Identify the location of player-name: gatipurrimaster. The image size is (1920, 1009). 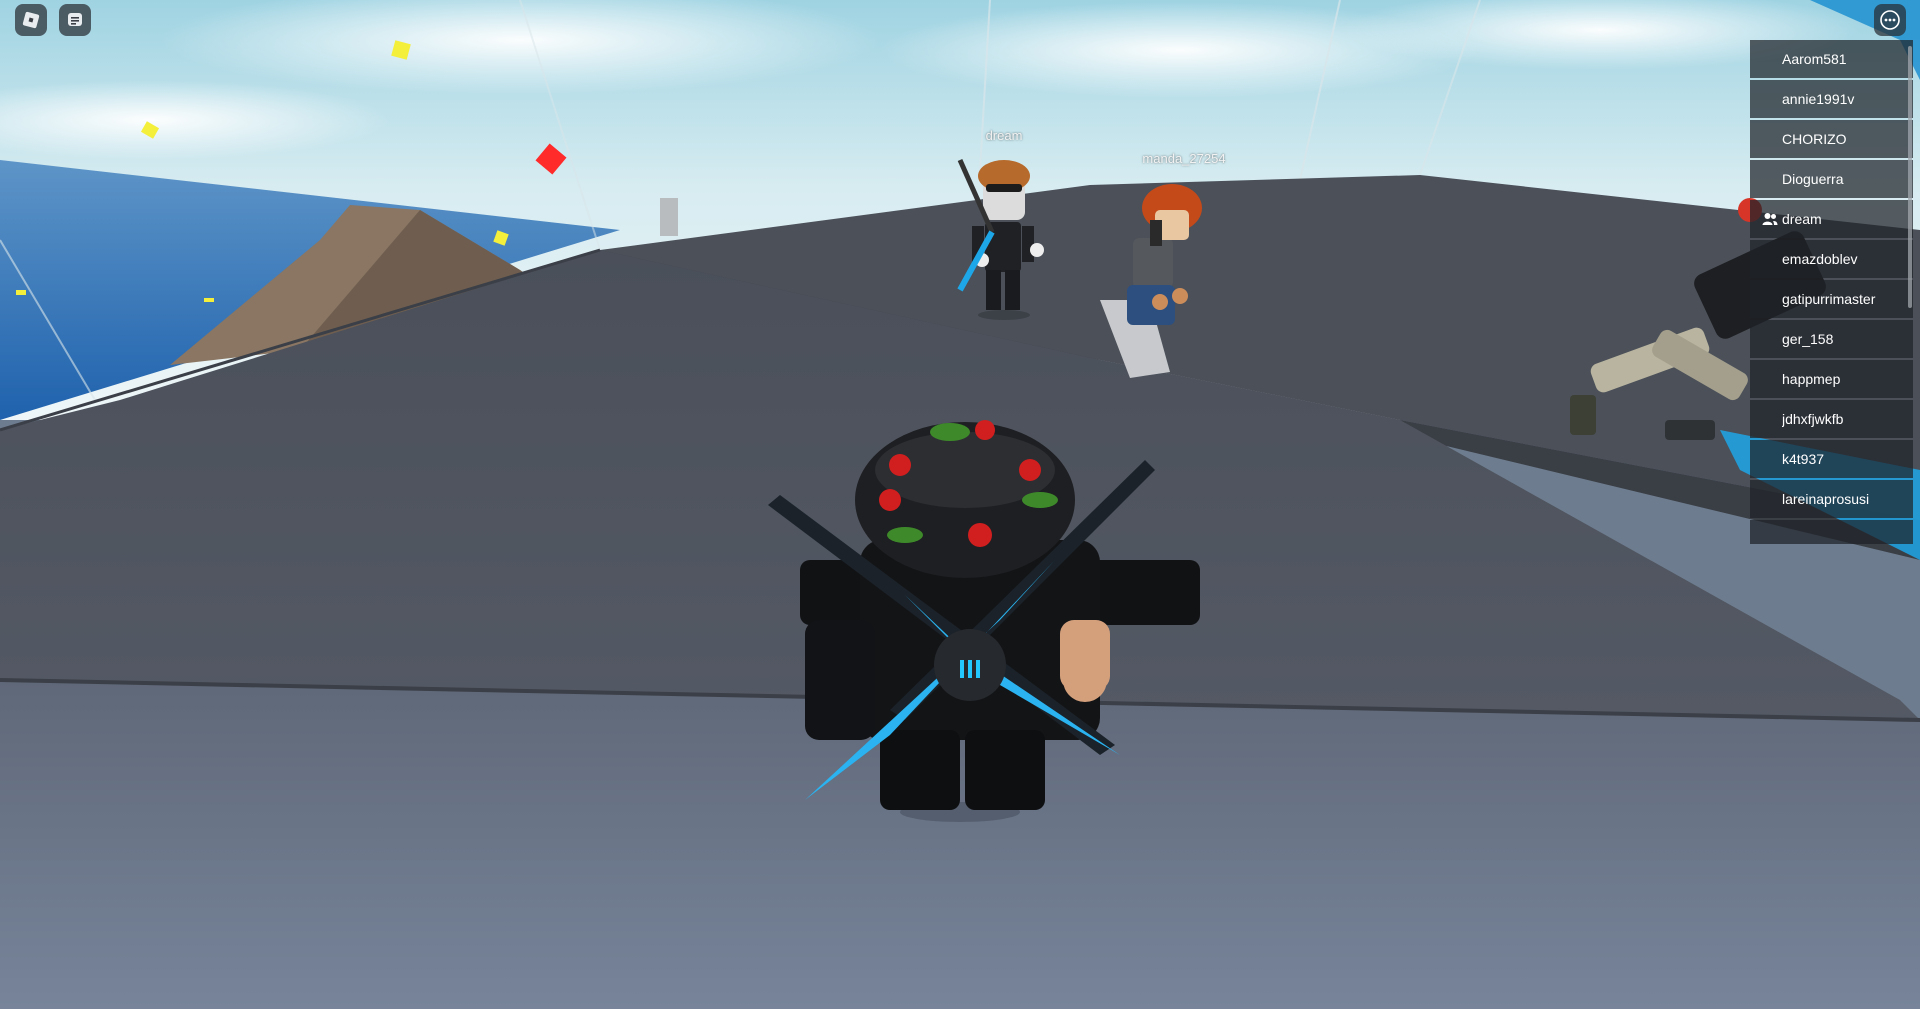
(1829, 299).